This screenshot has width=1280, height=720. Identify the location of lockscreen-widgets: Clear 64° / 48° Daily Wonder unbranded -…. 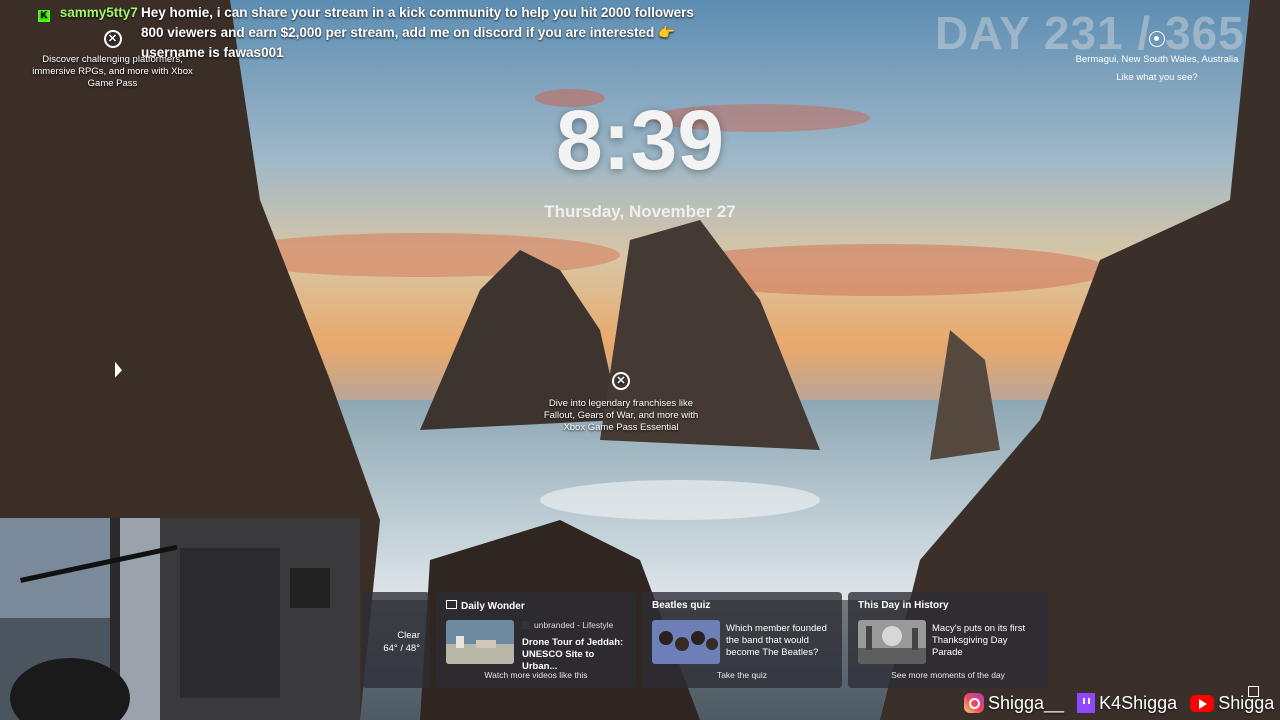
(708, 640).